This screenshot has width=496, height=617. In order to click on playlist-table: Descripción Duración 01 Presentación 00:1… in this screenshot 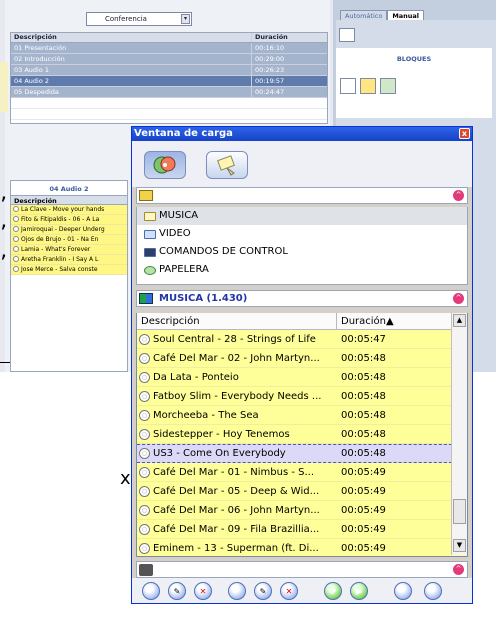, I will do `click(169, 78)`.